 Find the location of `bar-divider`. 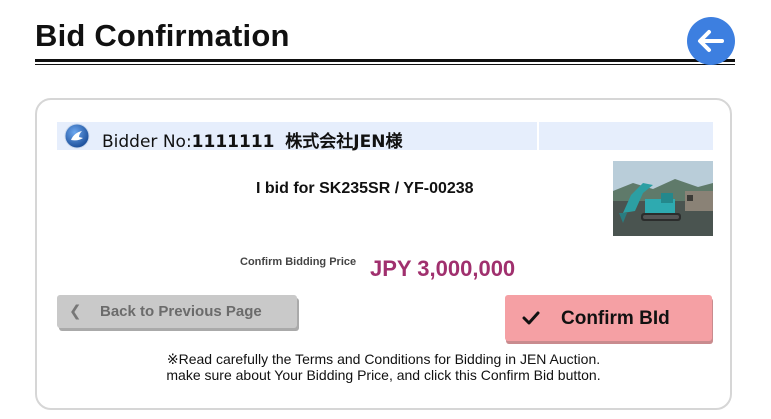

bar-divider is located at coordinates (538, 136).